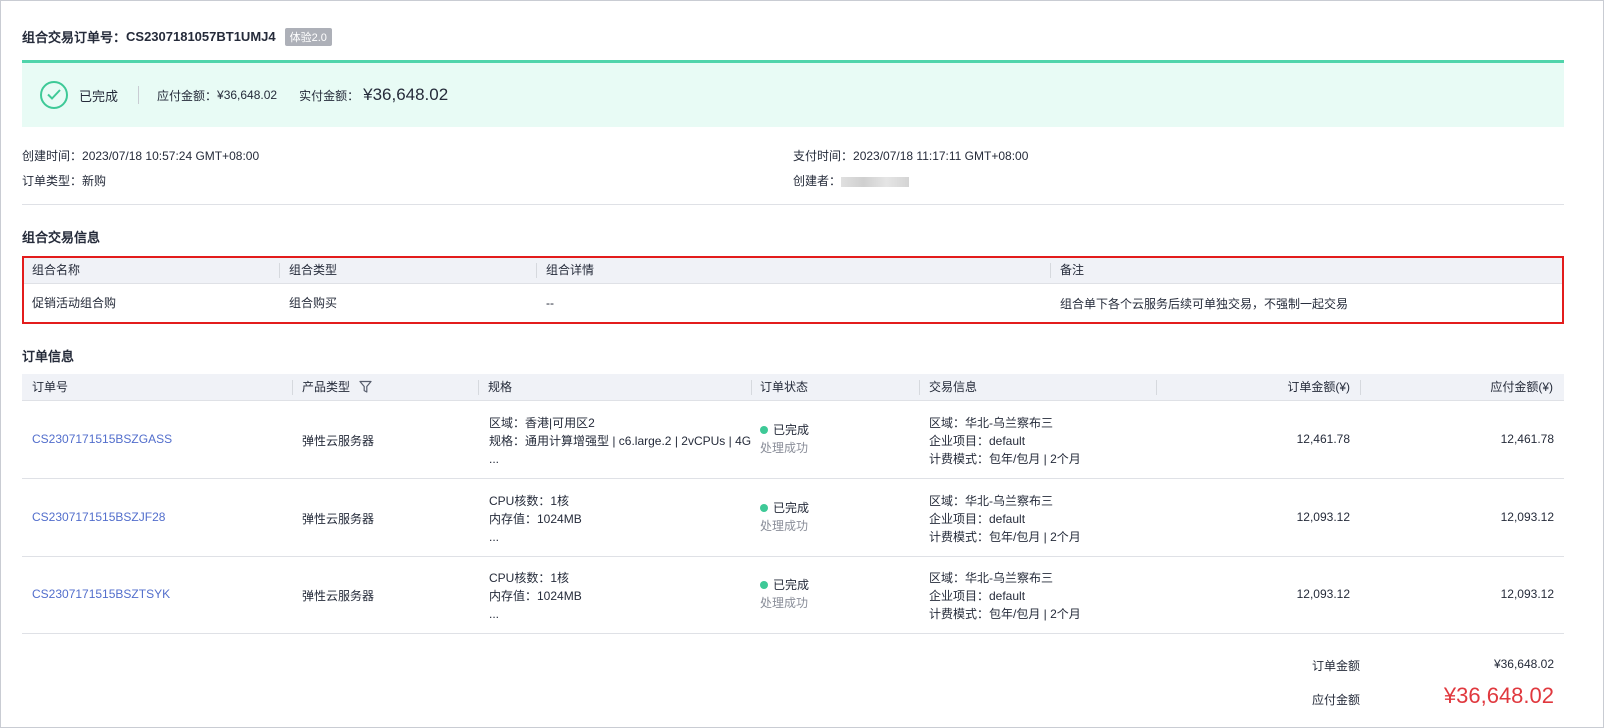 The height and width of the screenshot is (728, 1604). What do you see at coordinates (793, 271) in the screenshot?
I see `combo-table-header: 组合名称 组合类型 组合详情 备注` at bounding box center [793, 271].